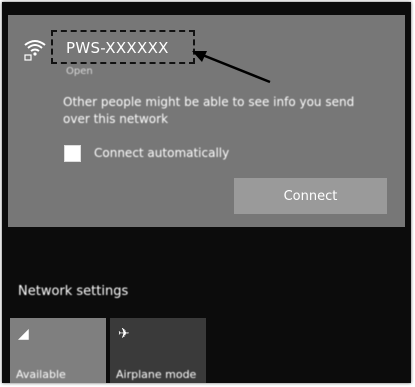  Describe the element at coordinates (310, 196) in the screenshot. I see `connect-button: Connect` at that location.